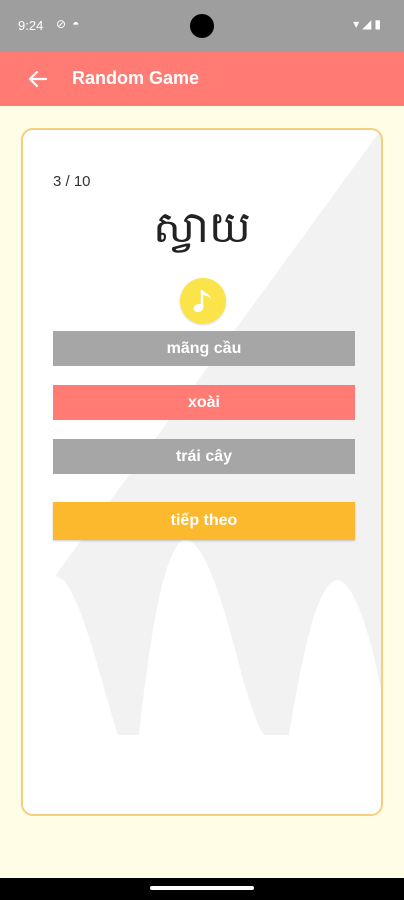 Image resolution: width=404 pixels, height=900 pixels. I want to click on navigation-bar, so click(202, 889).